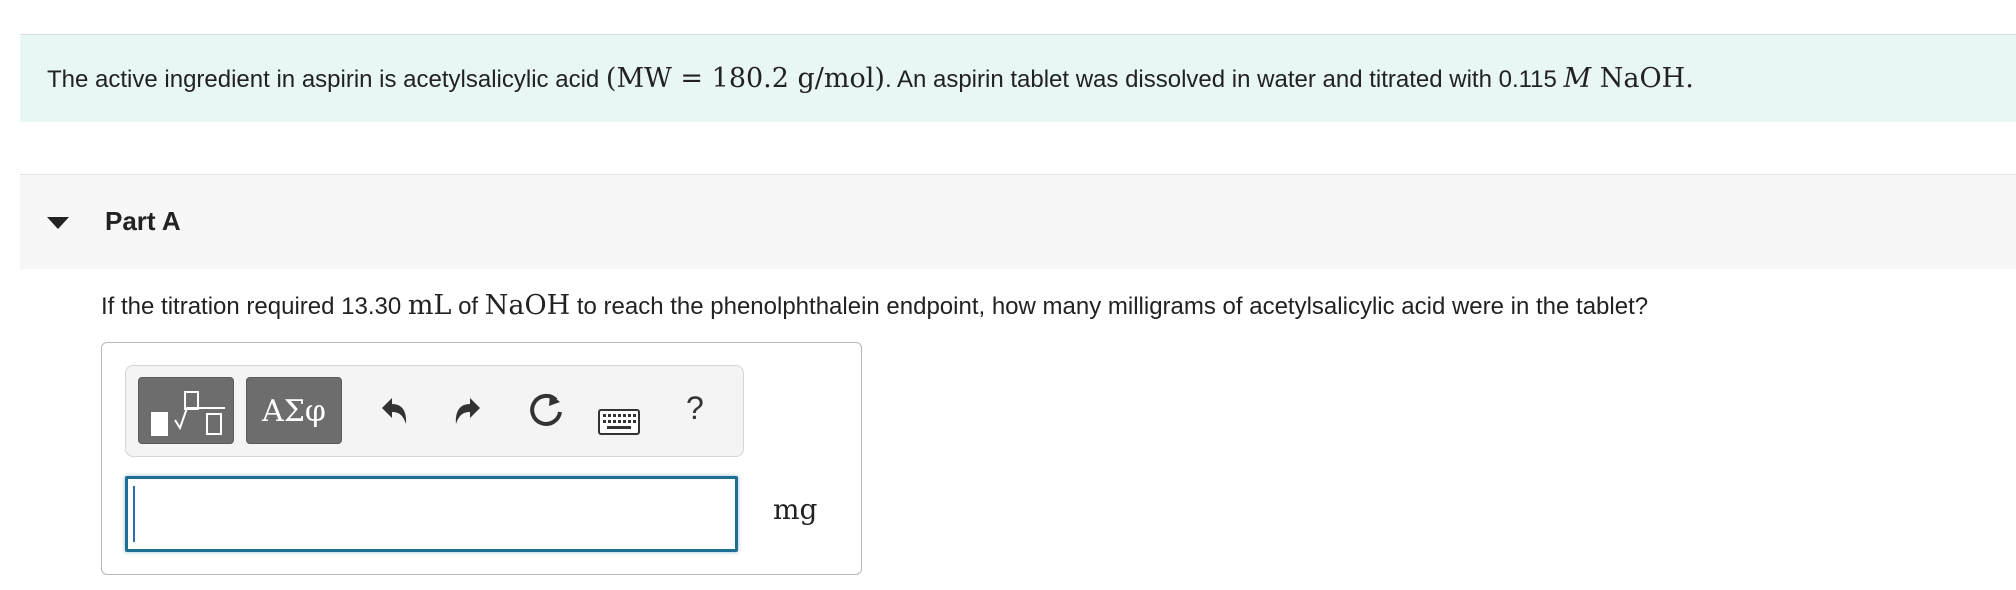  What do you see at coordinates (795, 509) in the screenshot?
I see `answer-unit: mg` at bounding box center [795, 509].